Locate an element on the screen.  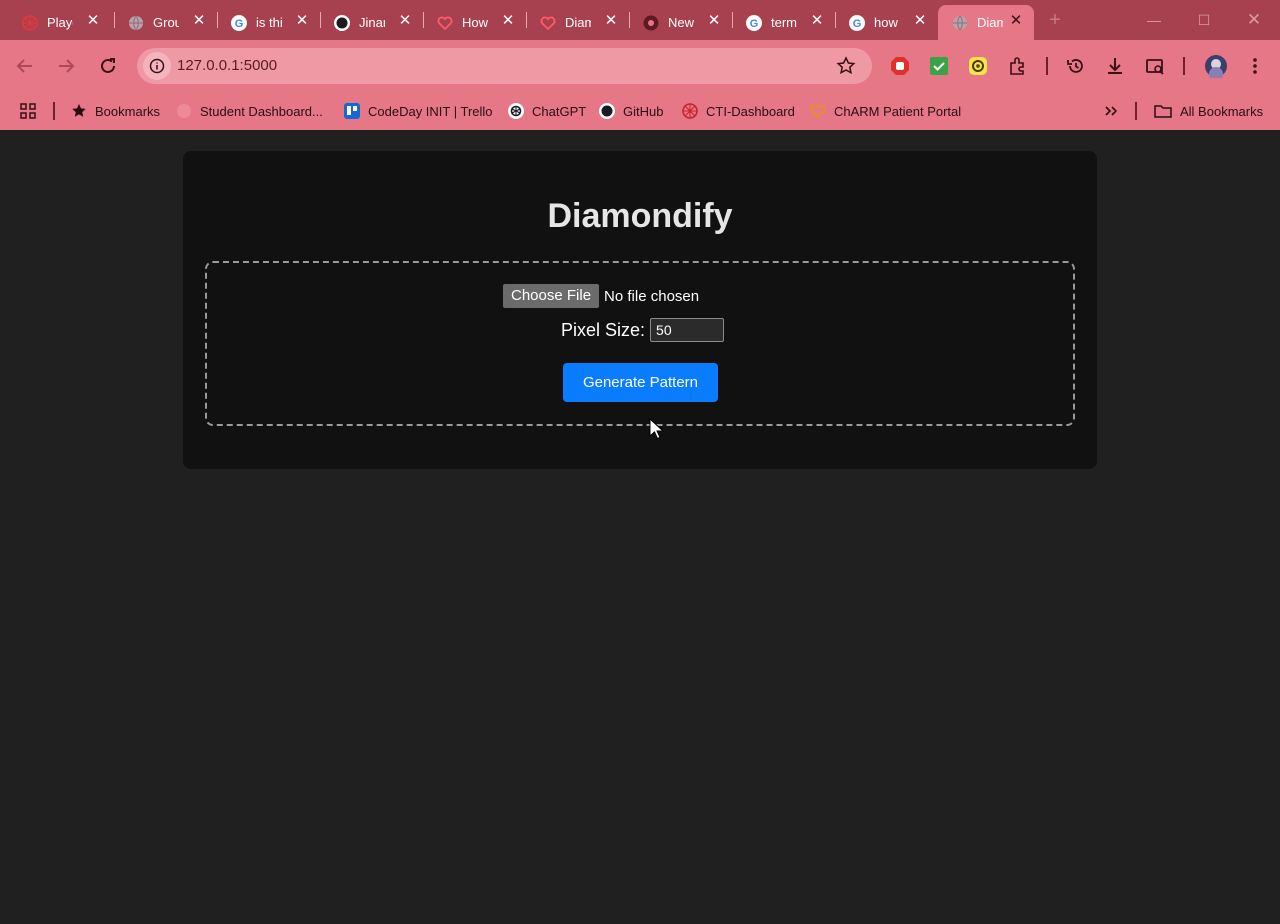
apps-grid-icon is located at coordinates (28, 111).